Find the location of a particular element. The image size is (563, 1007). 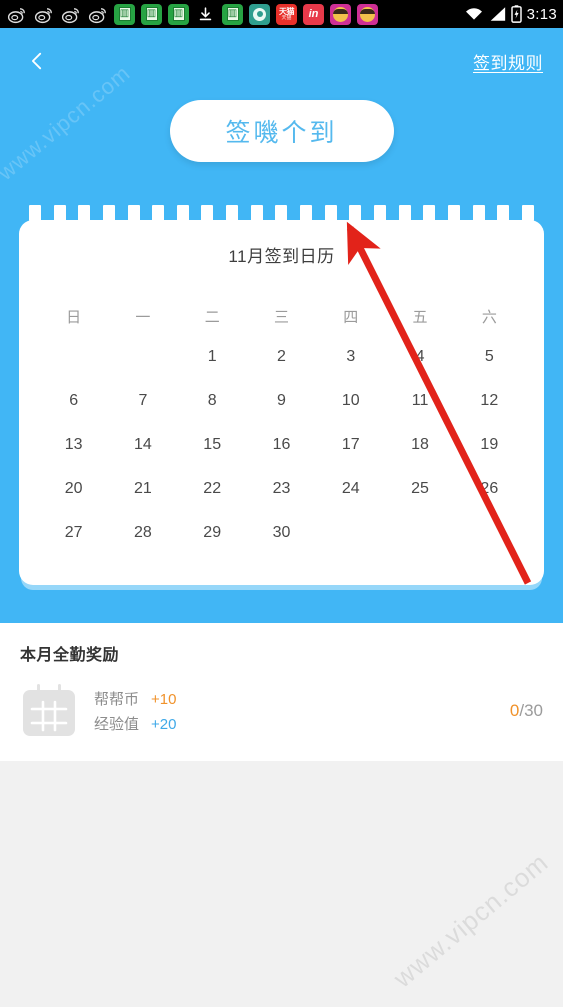

linkedin-icon: in is located at coordinates (313, 14).